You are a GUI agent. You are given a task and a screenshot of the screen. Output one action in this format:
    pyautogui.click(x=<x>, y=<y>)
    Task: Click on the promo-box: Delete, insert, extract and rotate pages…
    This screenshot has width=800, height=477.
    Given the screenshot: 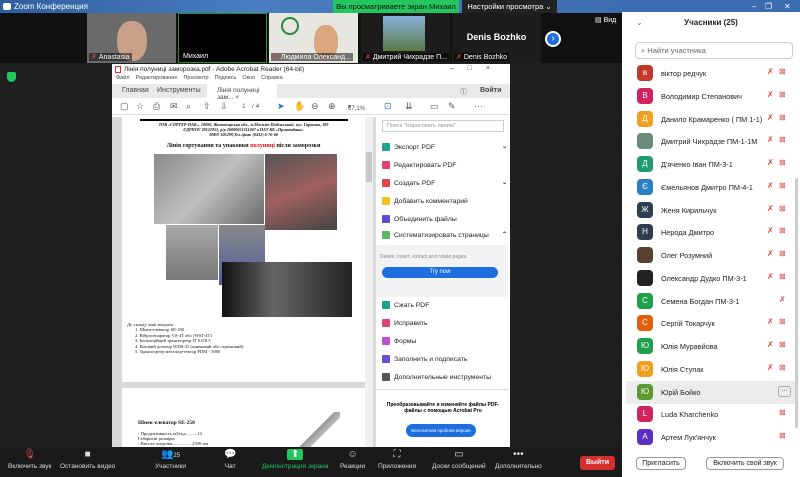 What is the action you would take?
    pyautogui.click(x=442, y=271)
    